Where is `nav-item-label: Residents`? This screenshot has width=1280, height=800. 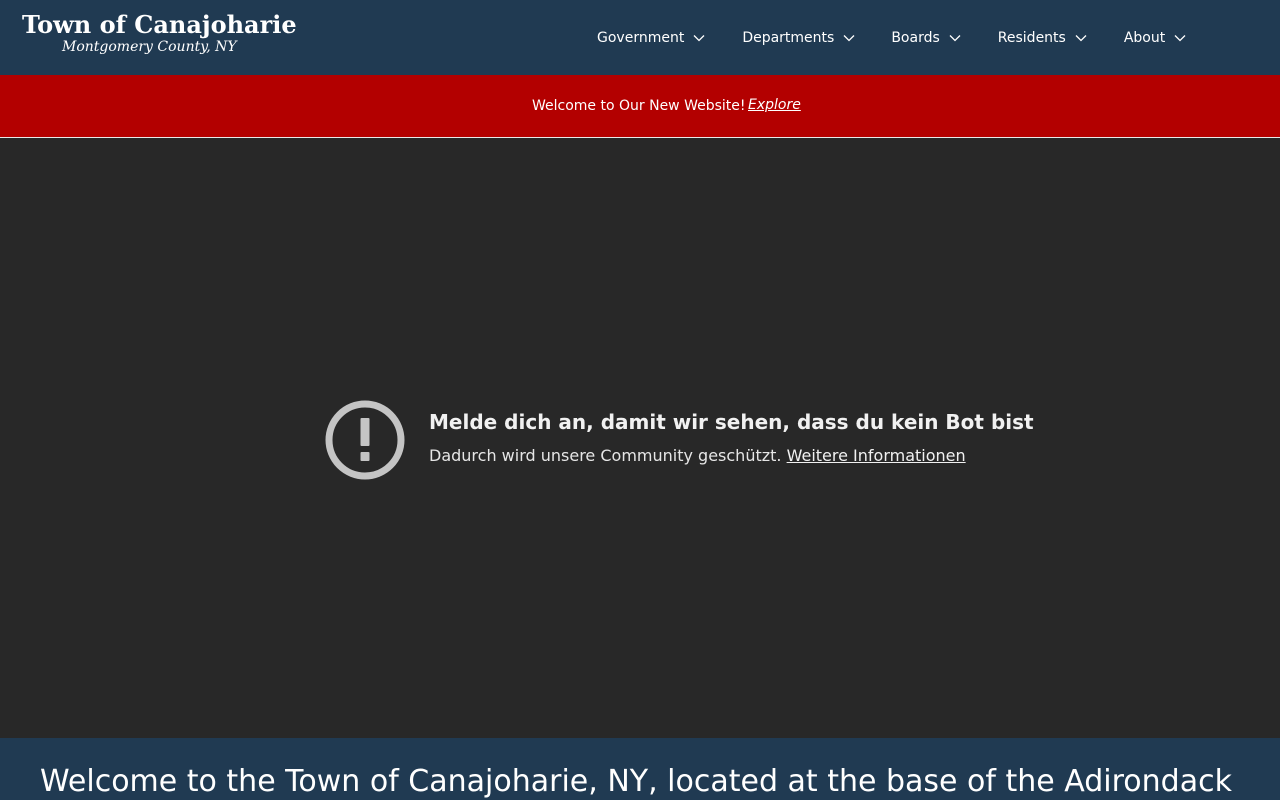 nav-item-label: Residents is located at coordinates (1031, 38).